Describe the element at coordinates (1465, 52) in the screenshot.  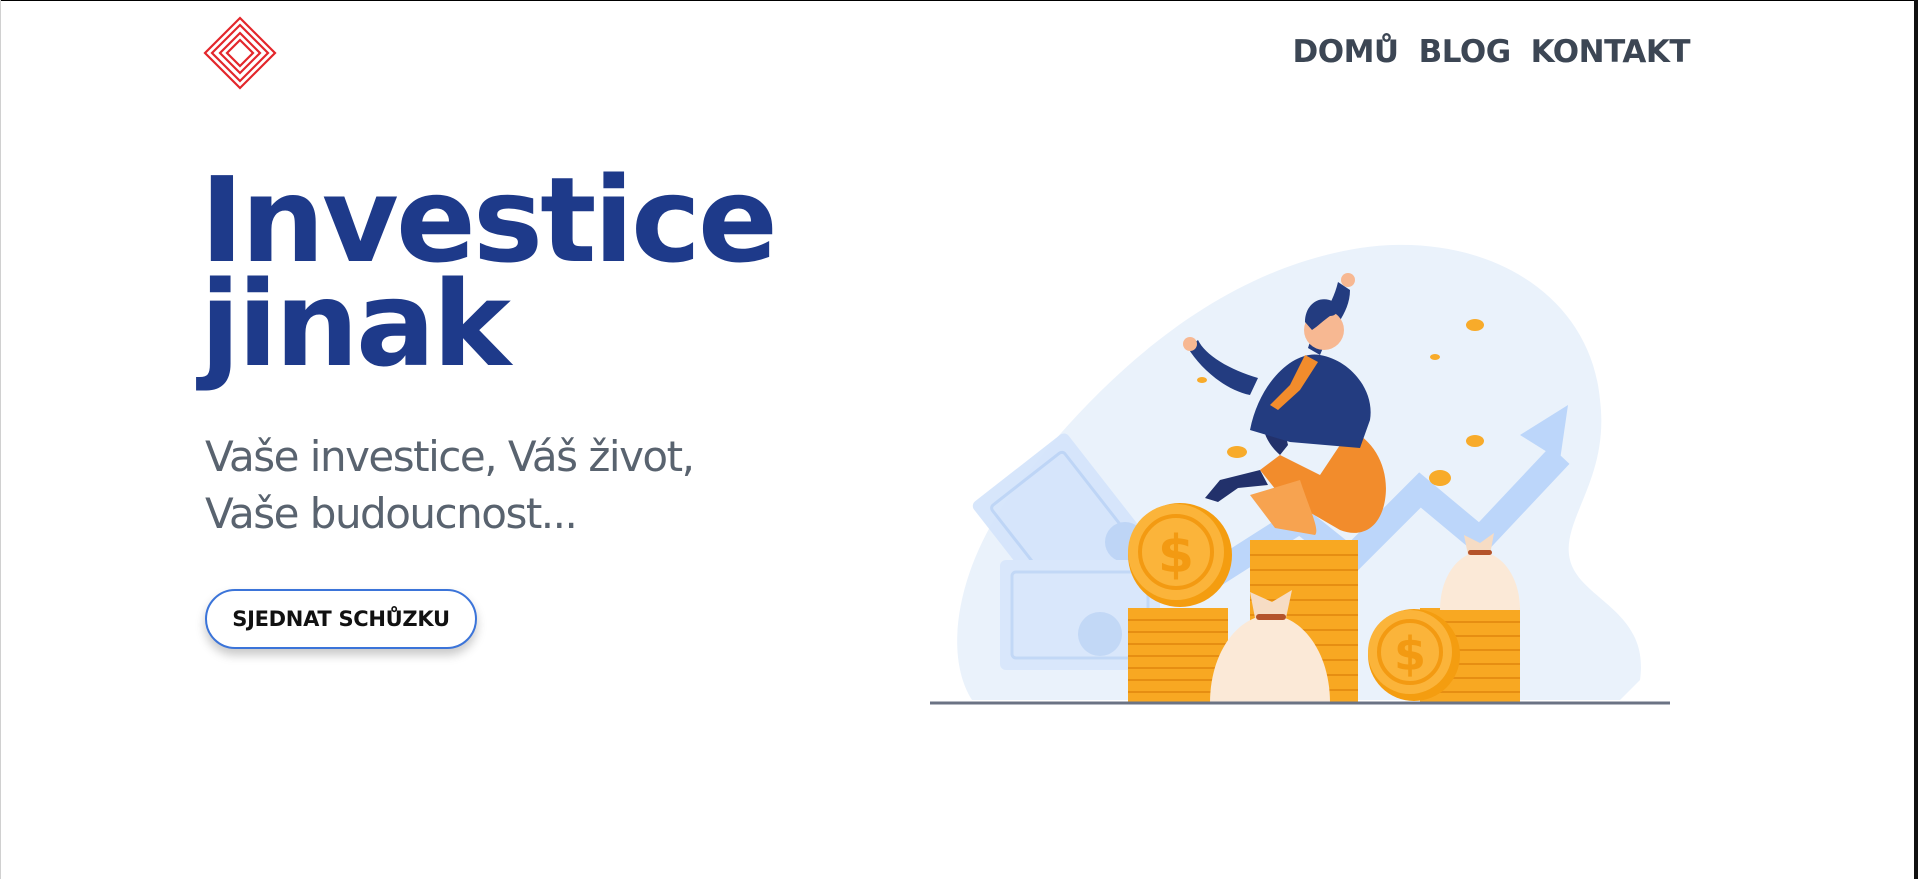
I see `nav-link-blog: BLOG` at that location.